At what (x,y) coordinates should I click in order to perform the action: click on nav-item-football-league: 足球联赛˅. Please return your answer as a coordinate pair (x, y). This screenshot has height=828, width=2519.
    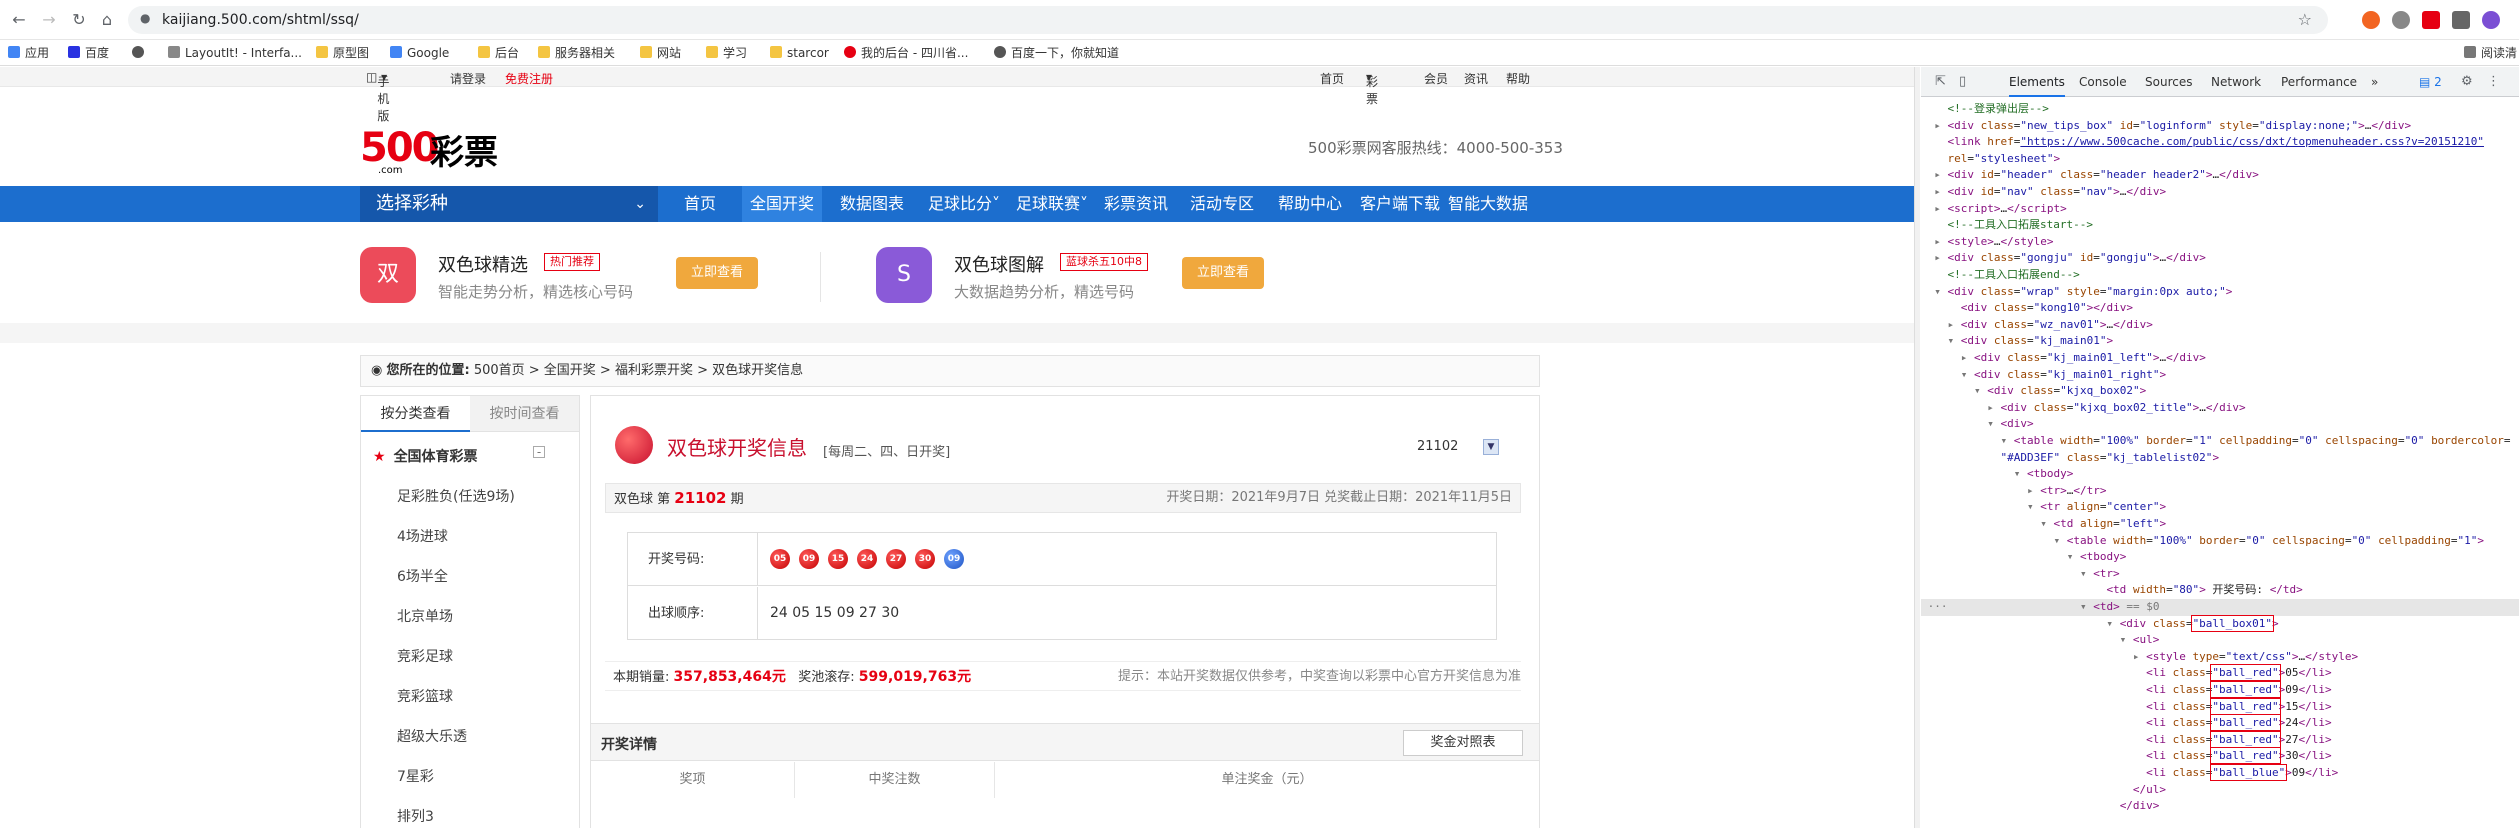
    Looking at the image, I should click on (1052, 204).